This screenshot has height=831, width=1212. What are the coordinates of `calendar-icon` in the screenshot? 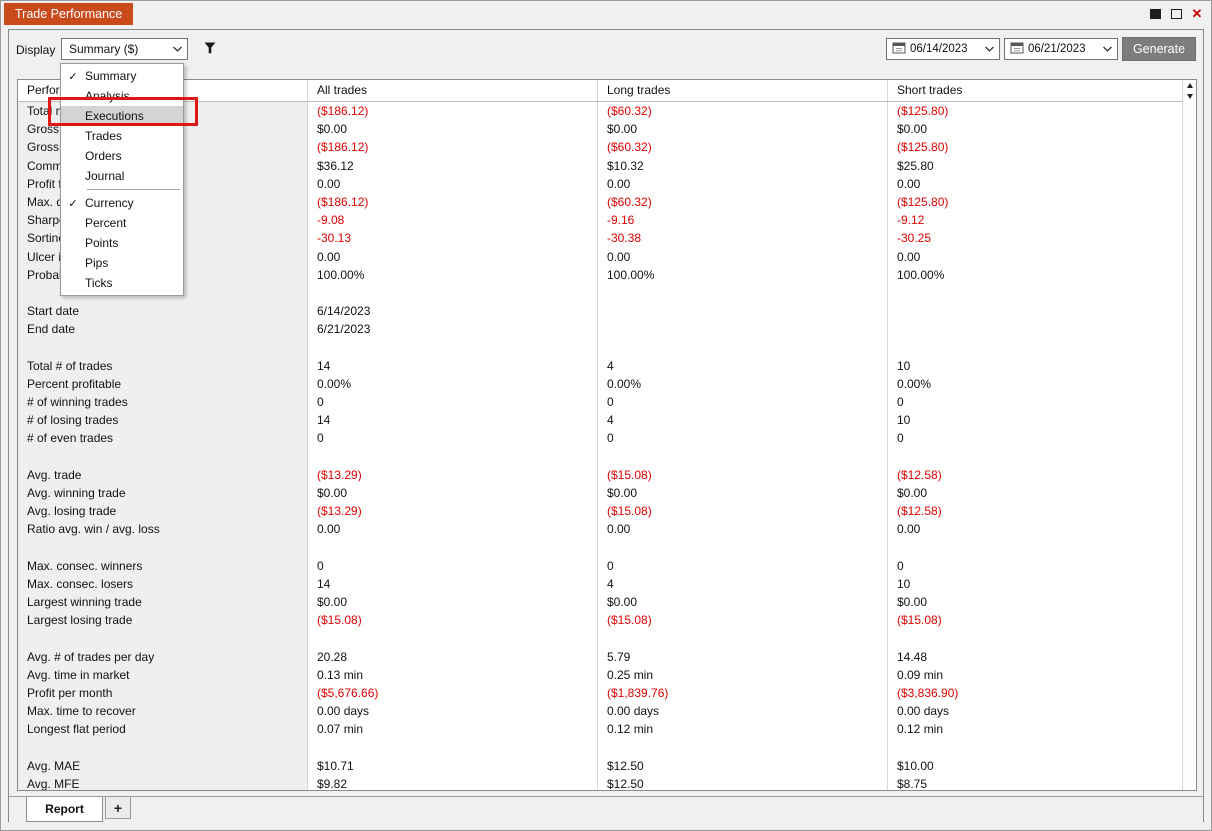 It's located at (899, 49).